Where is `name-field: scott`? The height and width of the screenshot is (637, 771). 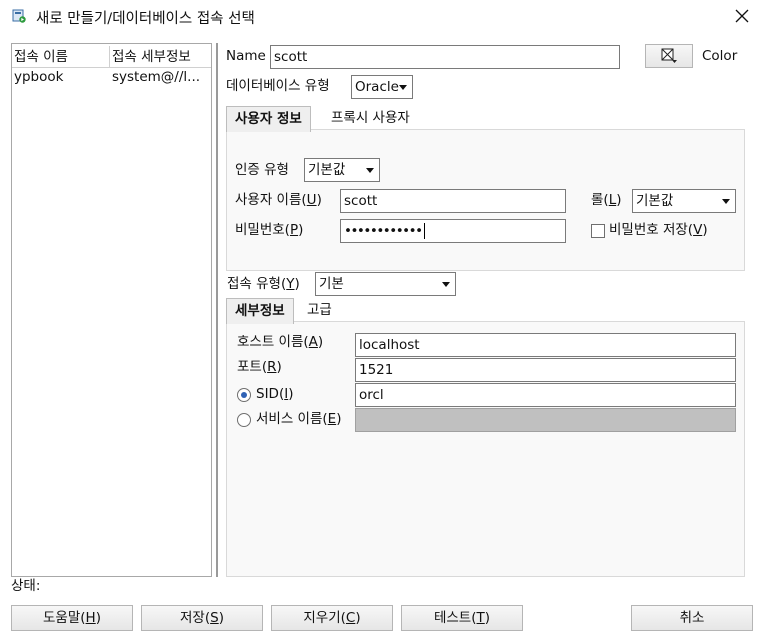 name-field: scott is located at coordinates (445, 57).